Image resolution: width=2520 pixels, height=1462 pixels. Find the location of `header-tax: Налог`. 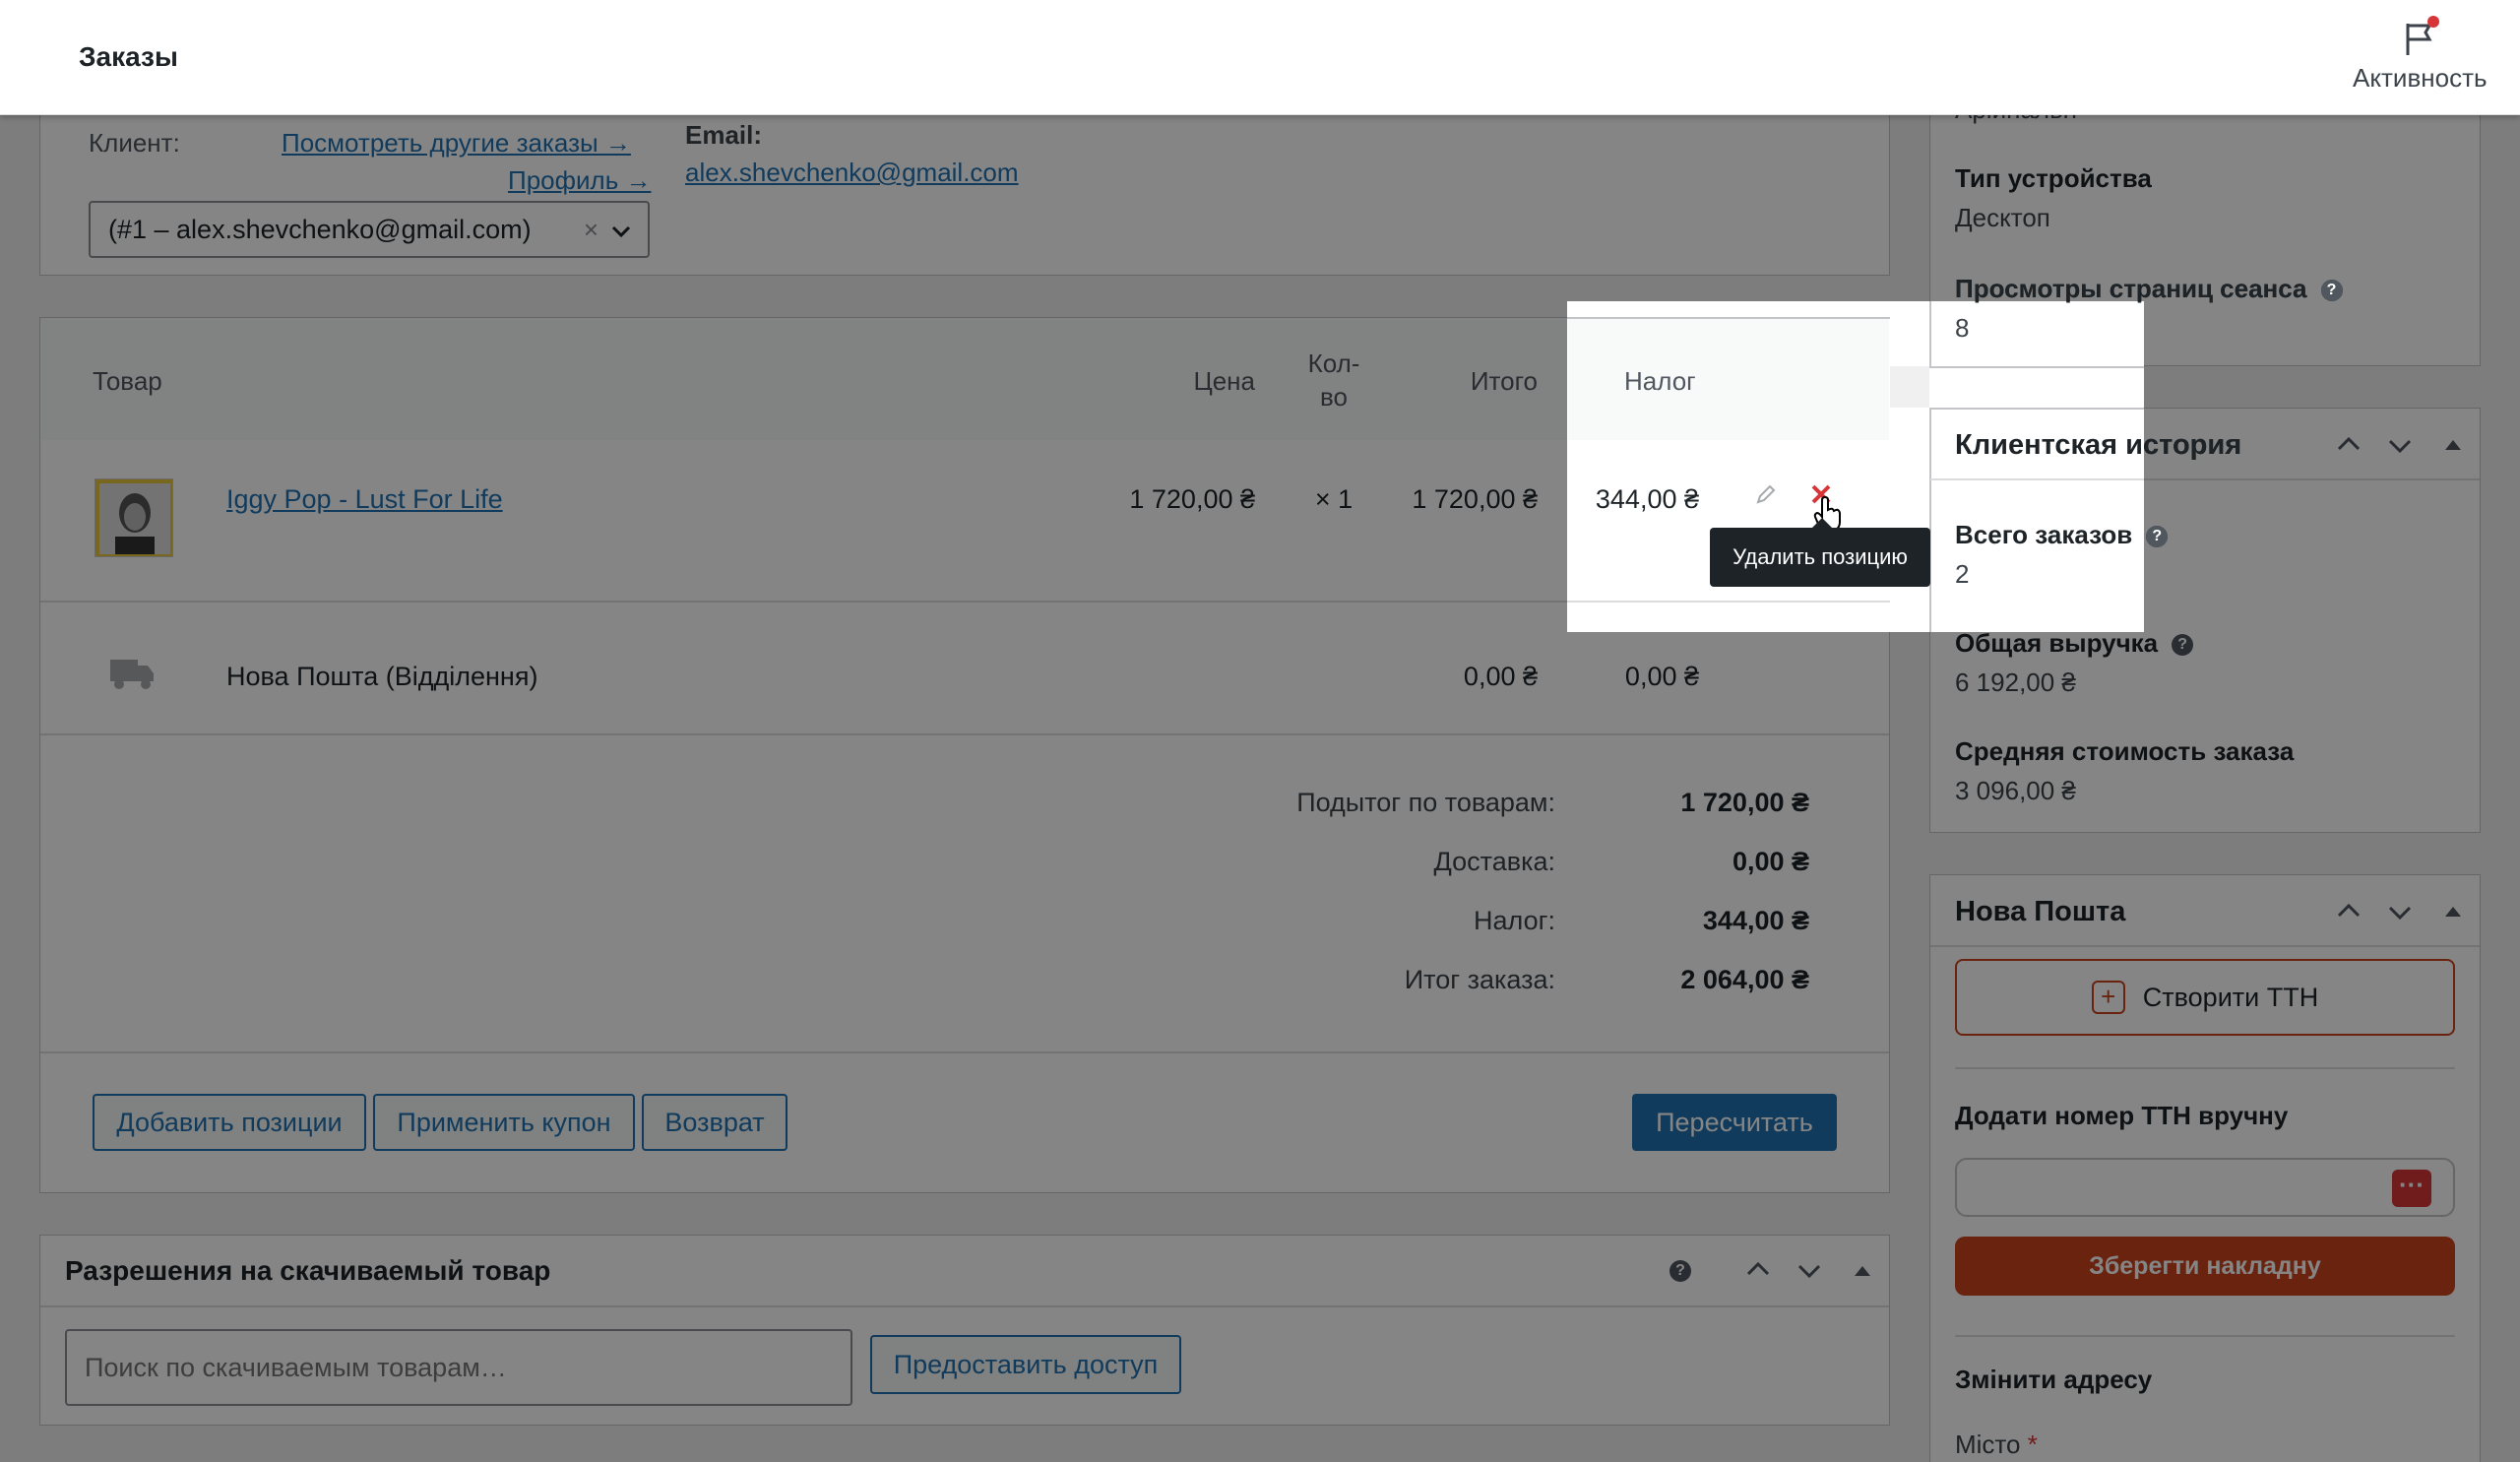

header-tax: Налог is located at coordinates (1660, 381).